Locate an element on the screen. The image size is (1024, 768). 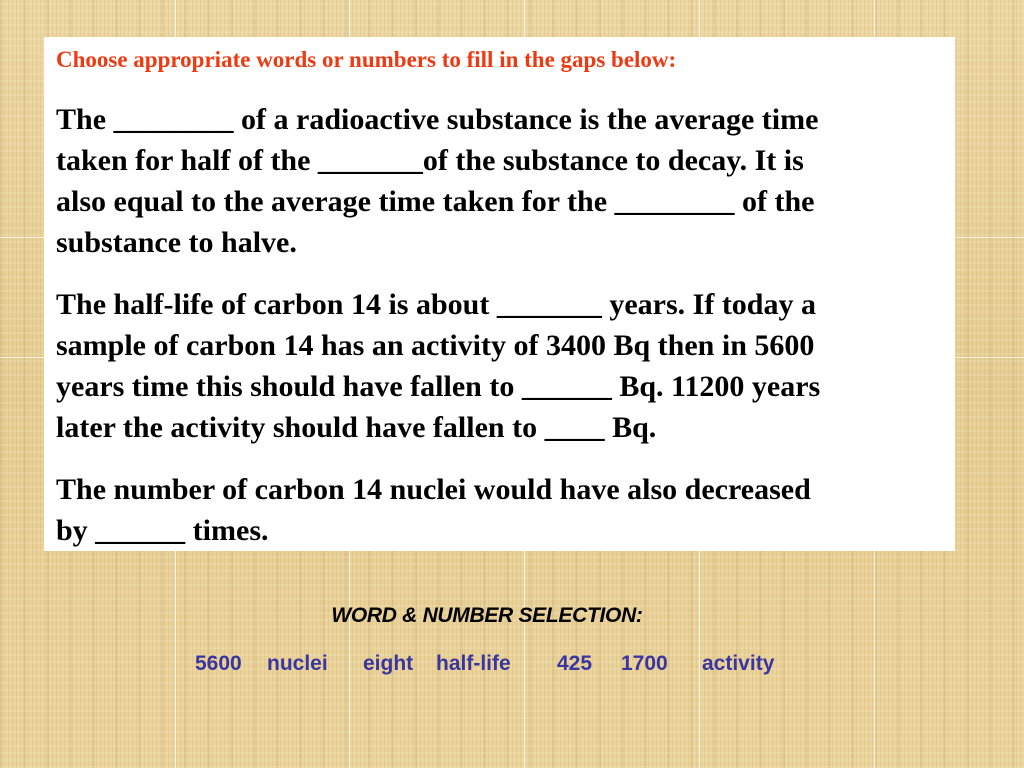
text-line: by ______ times. is located at coordinates (162, 530).